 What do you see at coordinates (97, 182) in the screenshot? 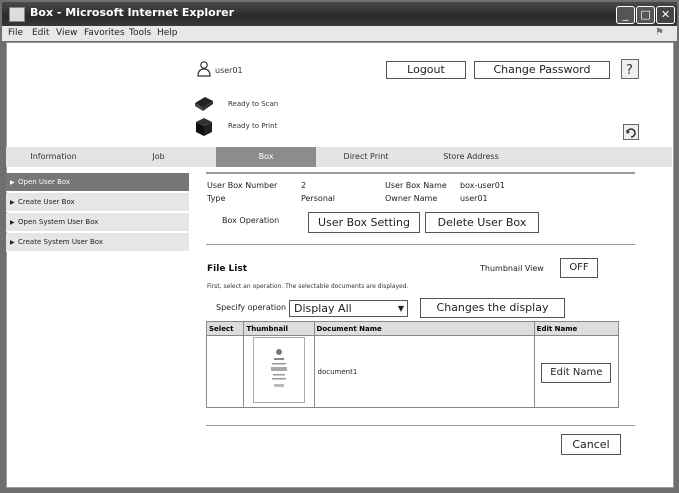
I see `sidebar-item-open-user-box: ▶ Open User Box` at bounding box center [97, 182].